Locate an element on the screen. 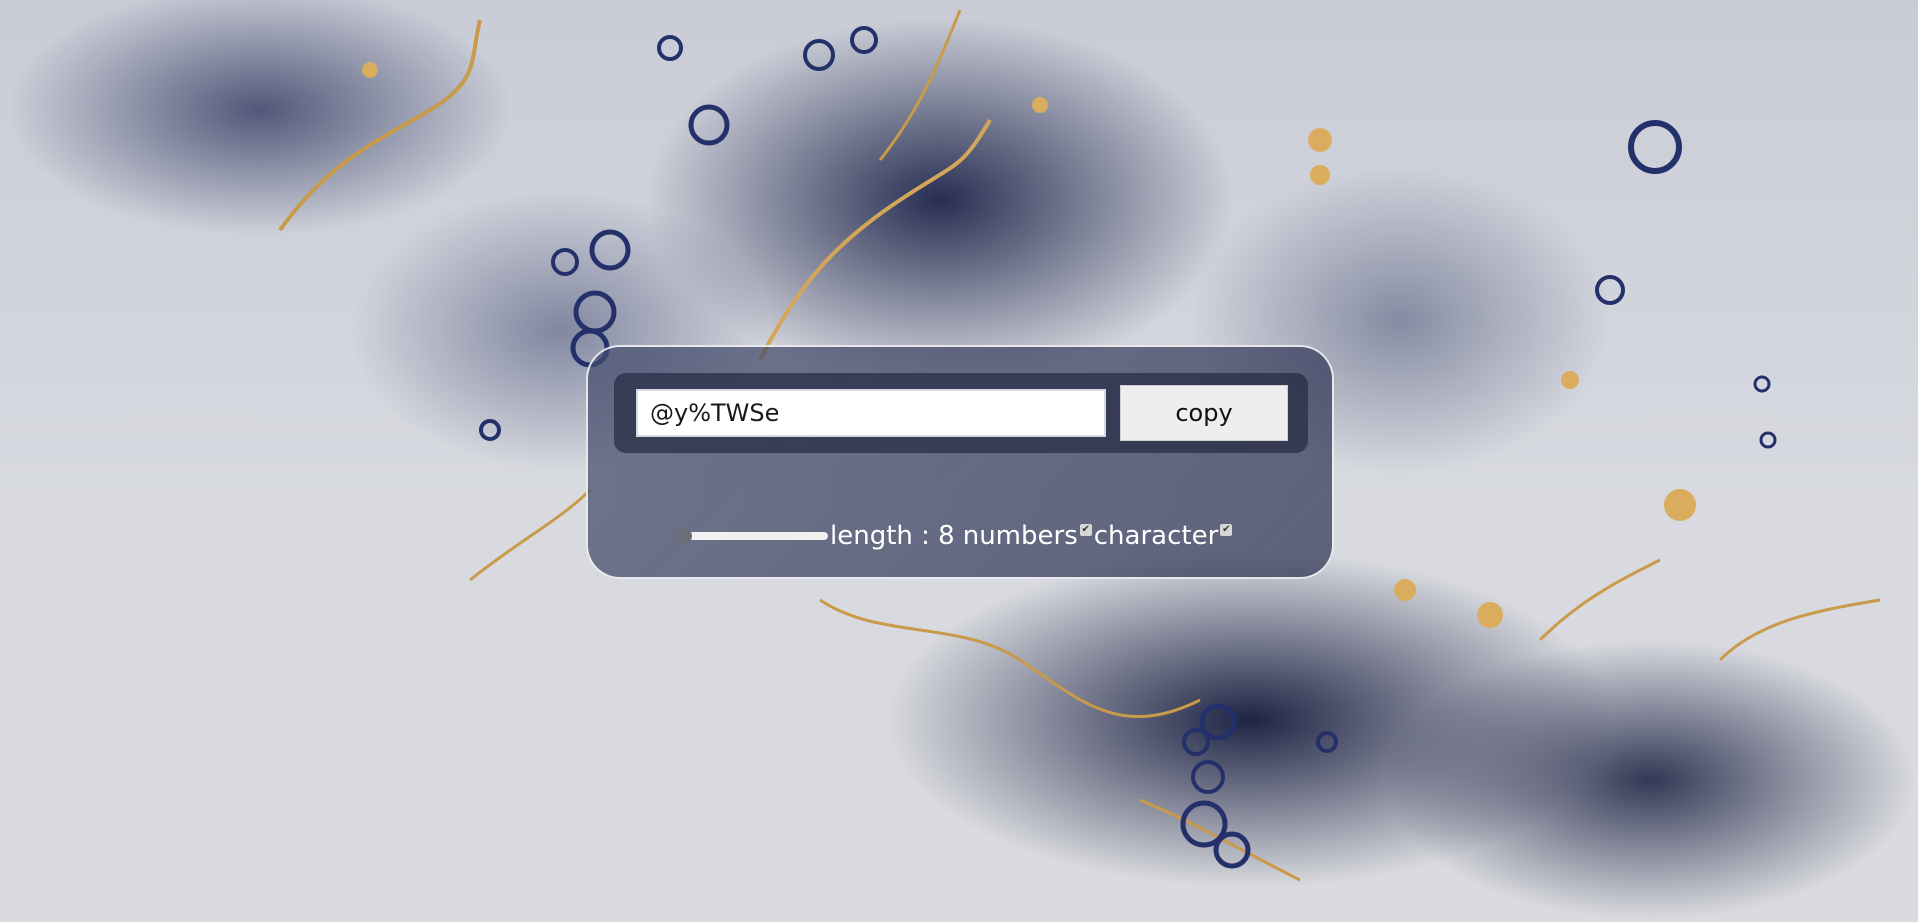 The width and height of the screenshot is (1918, 922). length-slider-track is located at coordinates (752, 536).